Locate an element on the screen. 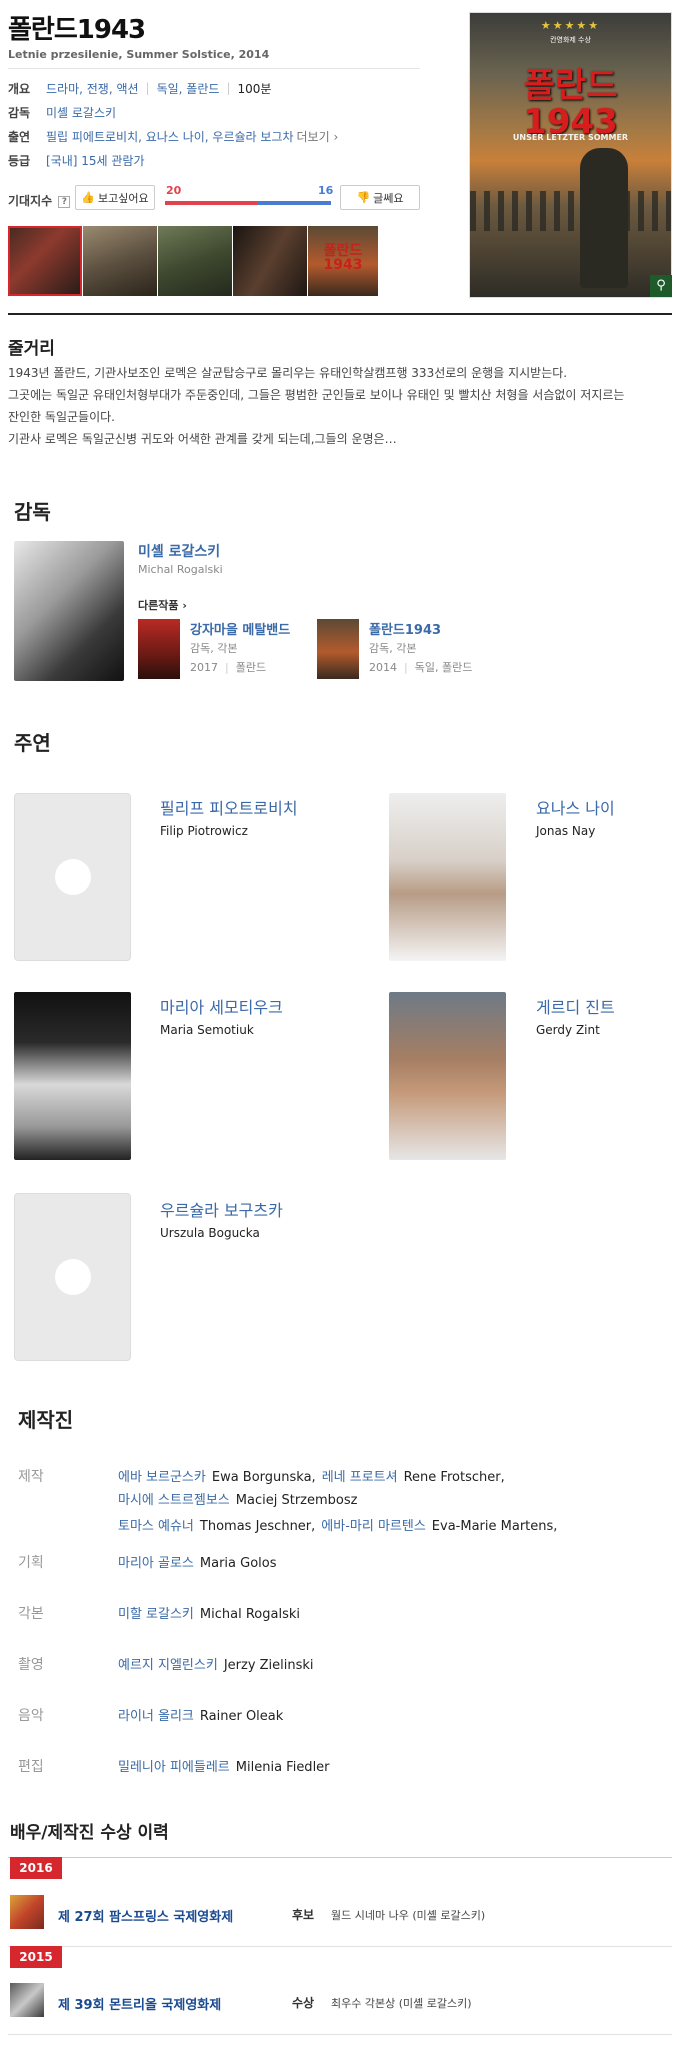  thumbs-down-icon: 👎 is located at coordinates (363, 197).